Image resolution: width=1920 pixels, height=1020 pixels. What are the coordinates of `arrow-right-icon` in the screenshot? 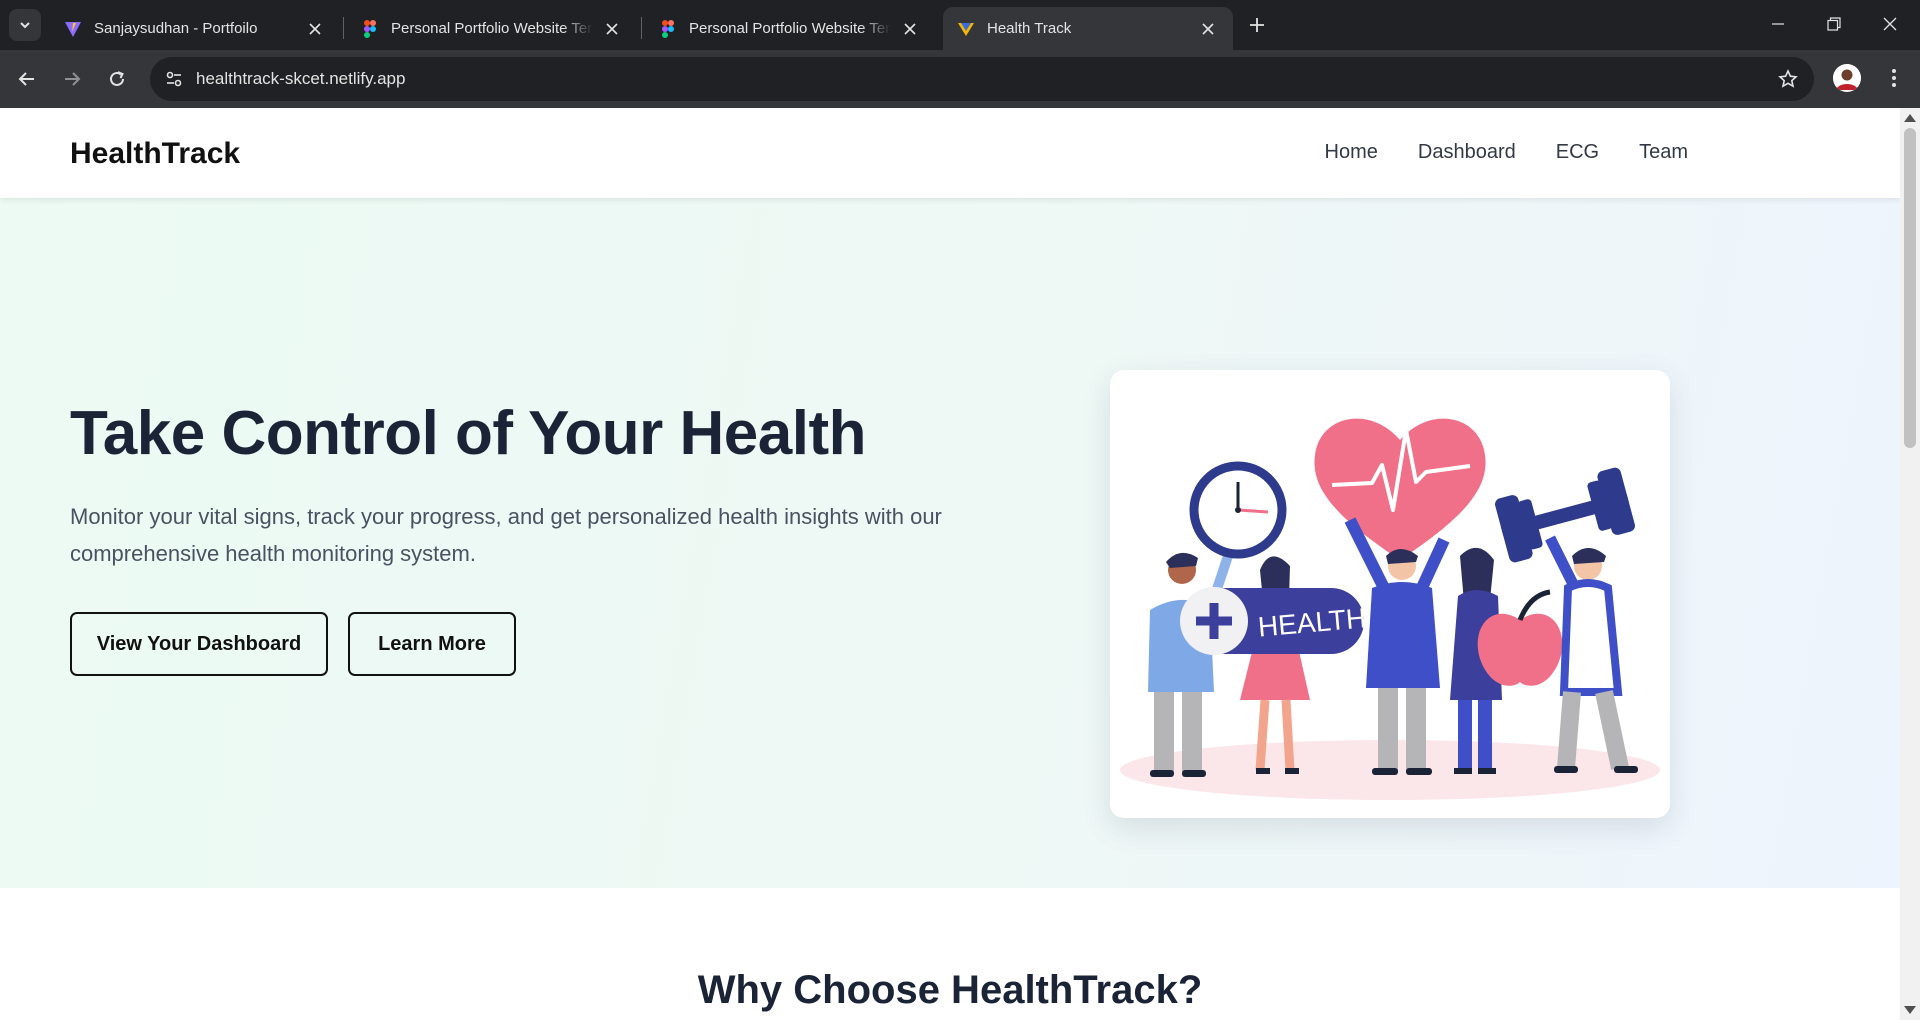 It's located at (73, 79).